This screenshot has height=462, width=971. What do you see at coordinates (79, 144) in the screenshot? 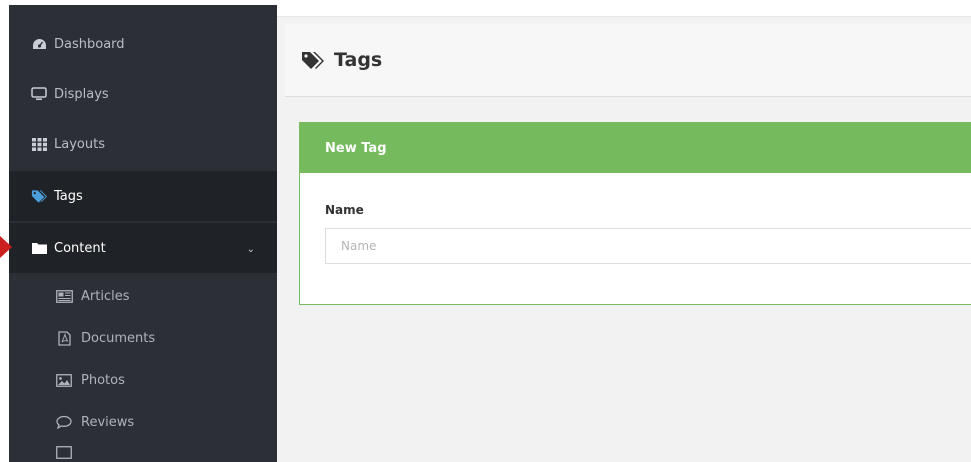
I see `sidebar-item-label: Layouts` at bounding box center [79, 144].